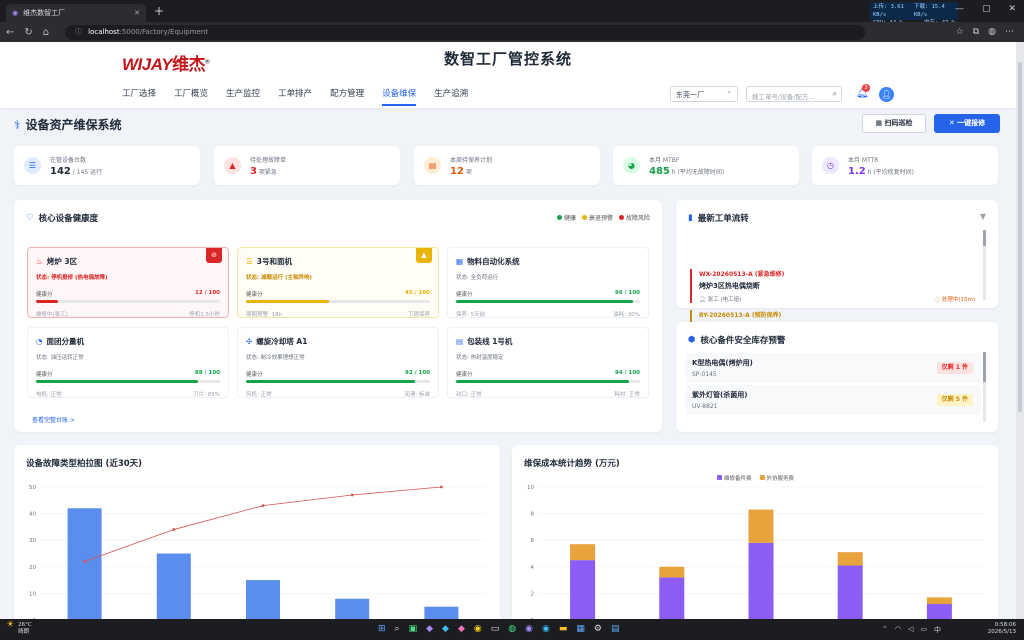 The height and width of the screenshot is (640, 1024). Describe the element at coordinates (959, 9) in the screenshot. I see `minimize-icon: —` at that location.